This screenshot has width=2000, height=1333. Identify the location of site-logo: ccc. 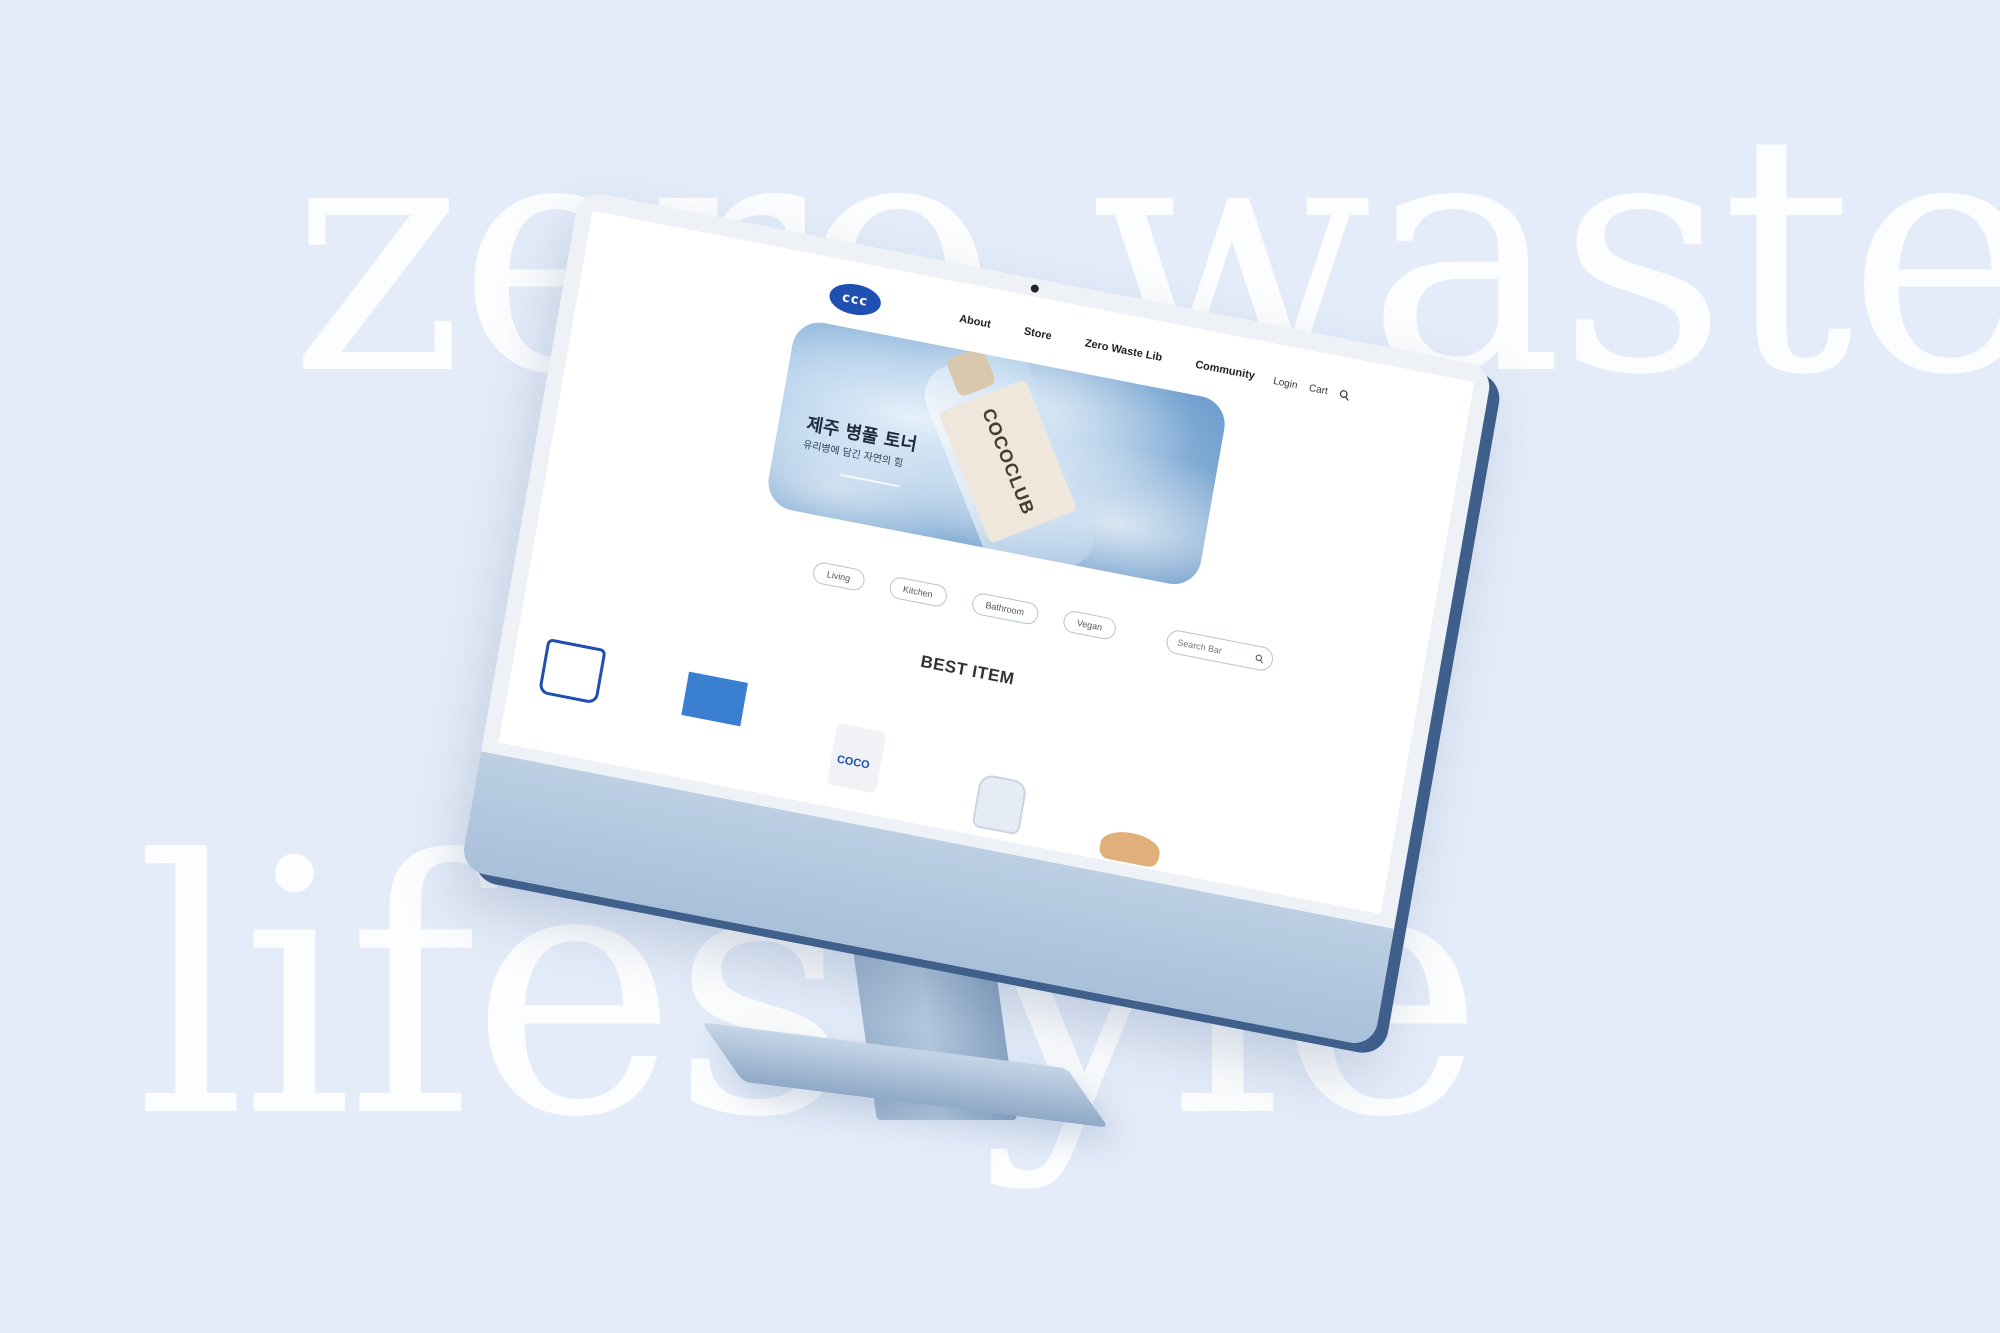
(855, 299).